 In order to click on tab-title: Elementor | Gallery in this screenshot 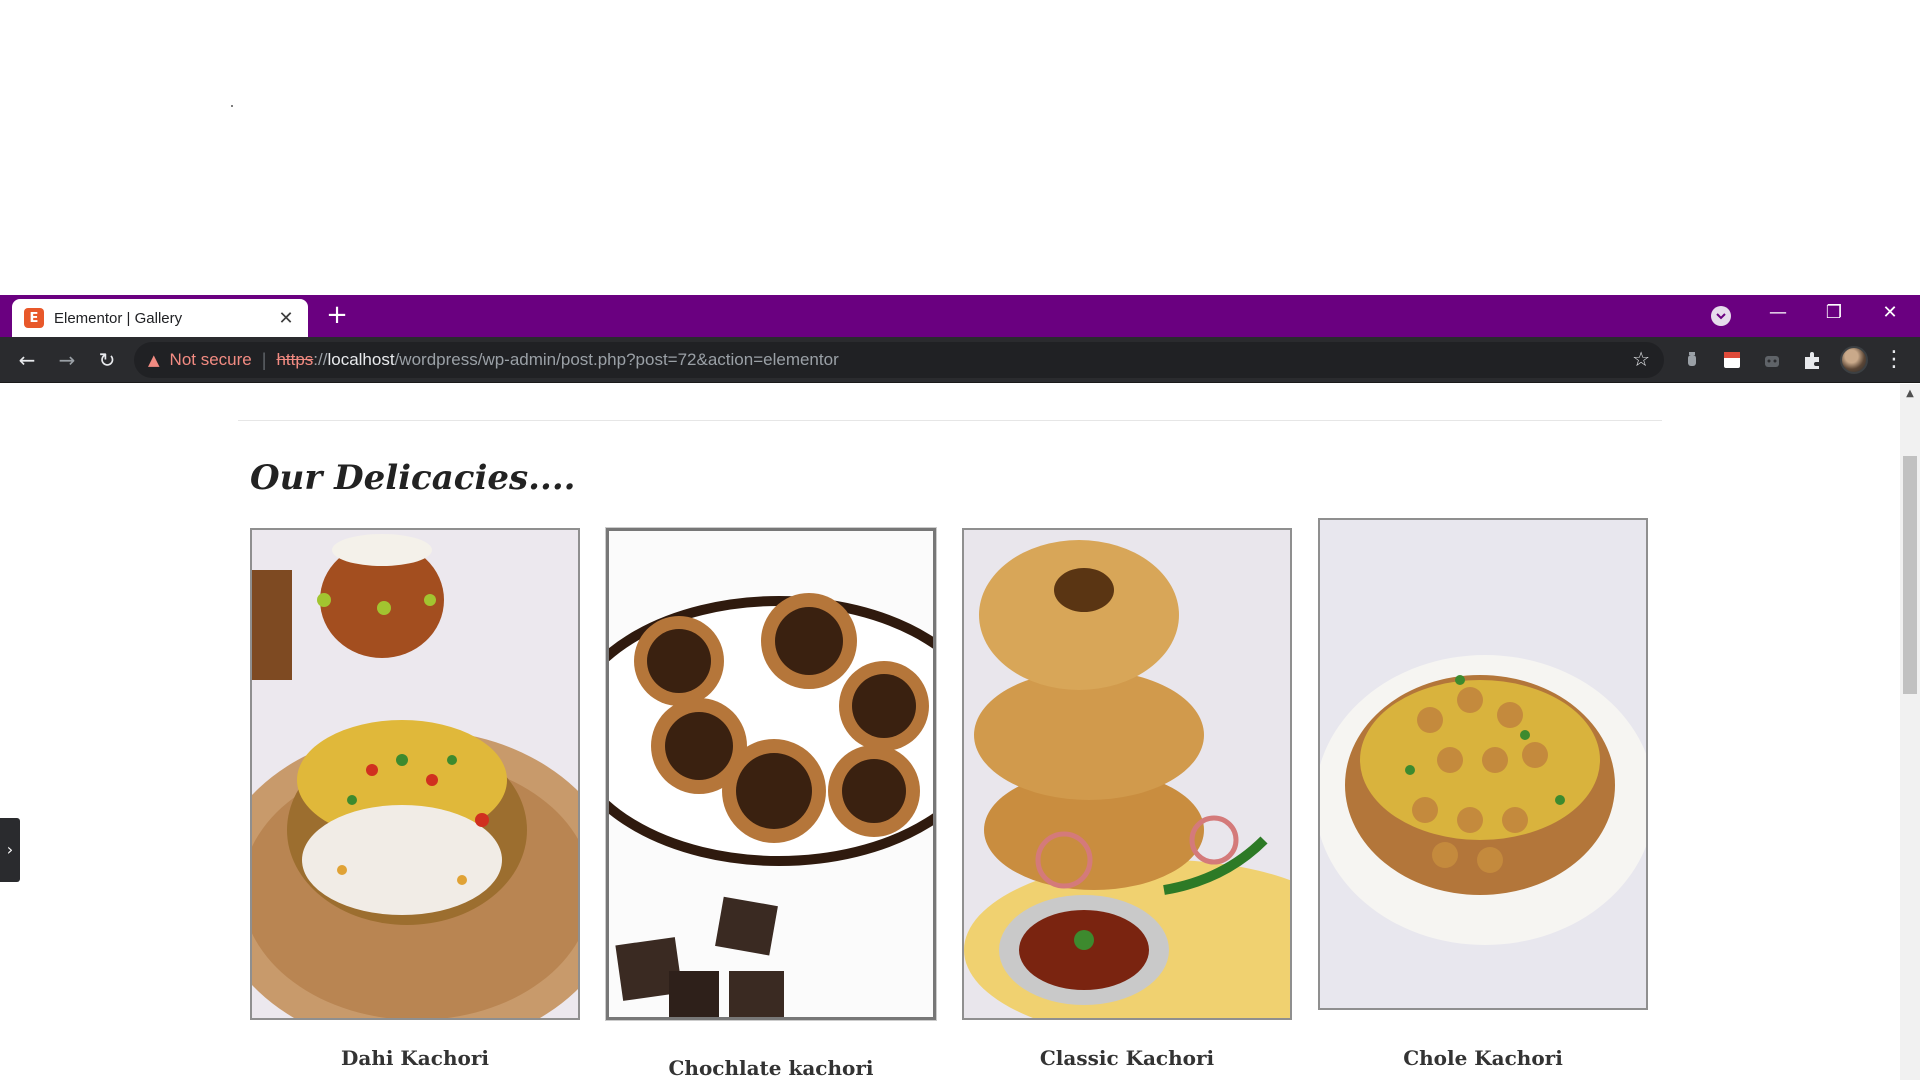, I will do `click(118, 318)`.